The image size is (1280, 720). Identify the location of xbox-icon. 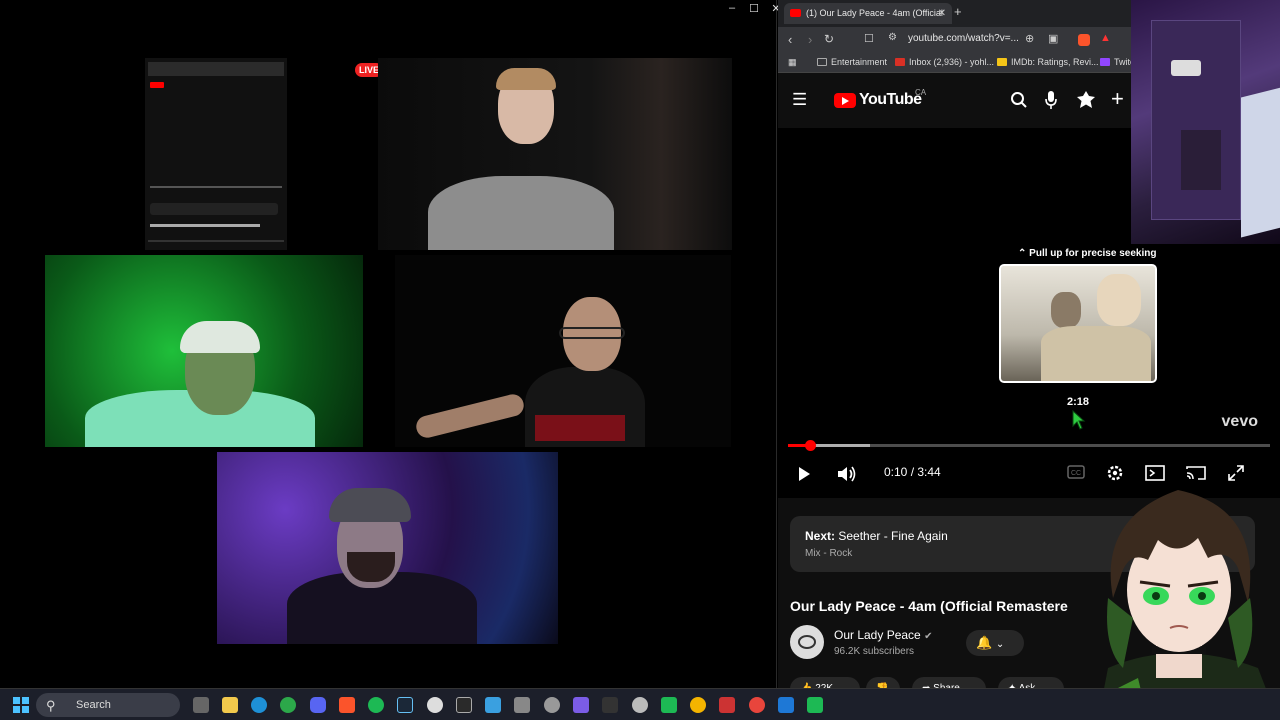
(288, 705).